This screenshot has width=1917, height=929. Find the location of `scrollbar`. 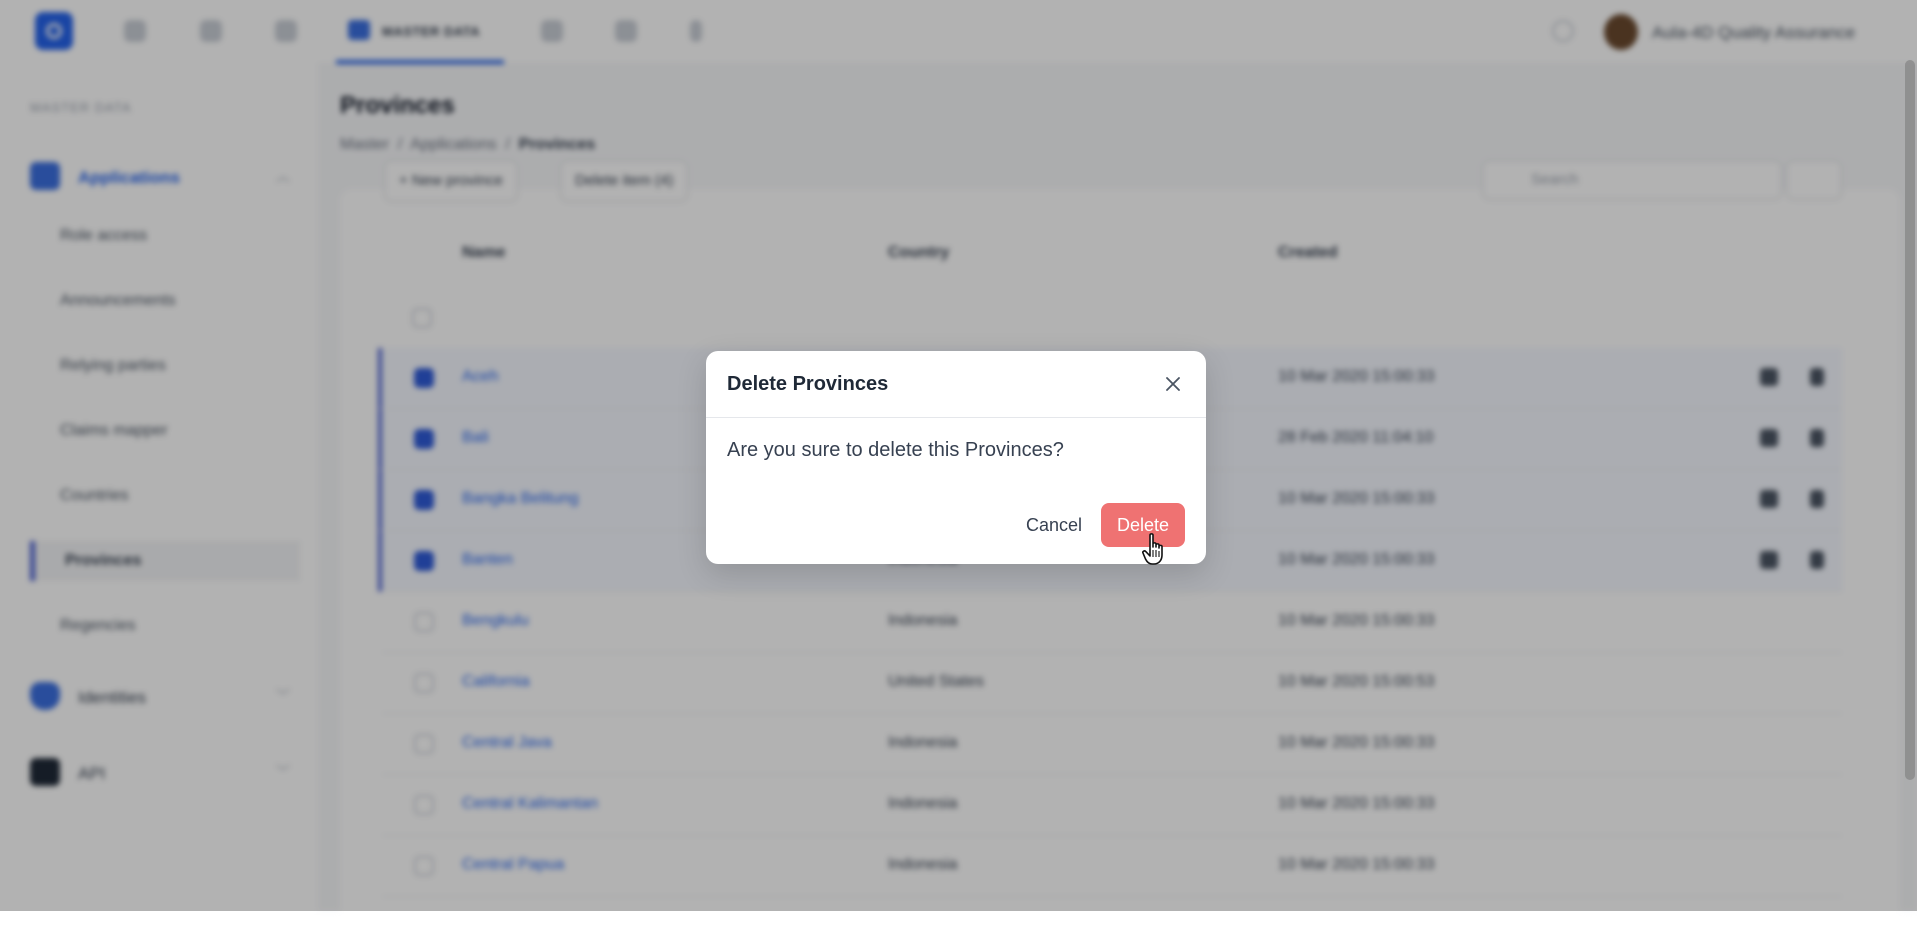

scrollbar is located at coordinates (1910, 420).